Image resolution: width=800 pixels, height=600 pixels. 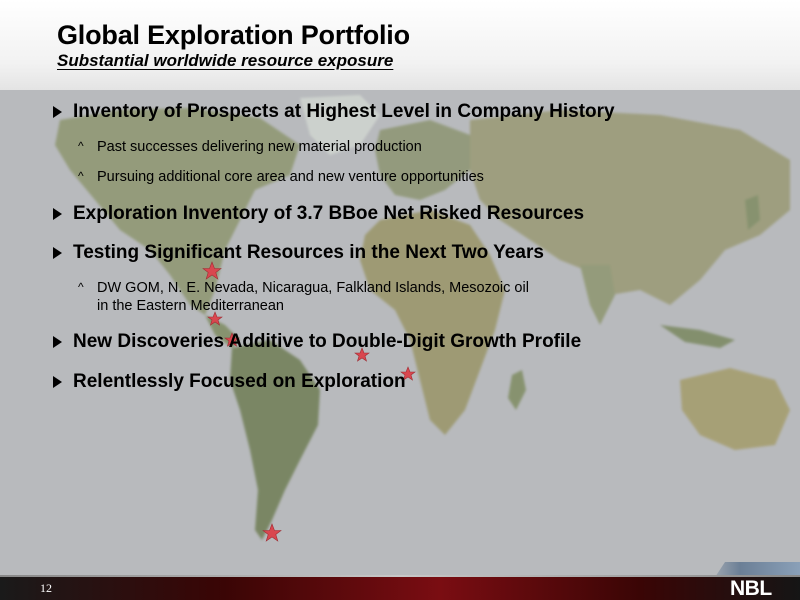 I want to click on bullet-level1: Relentlessly Focused on Exploration, so click(x=229, y=382).